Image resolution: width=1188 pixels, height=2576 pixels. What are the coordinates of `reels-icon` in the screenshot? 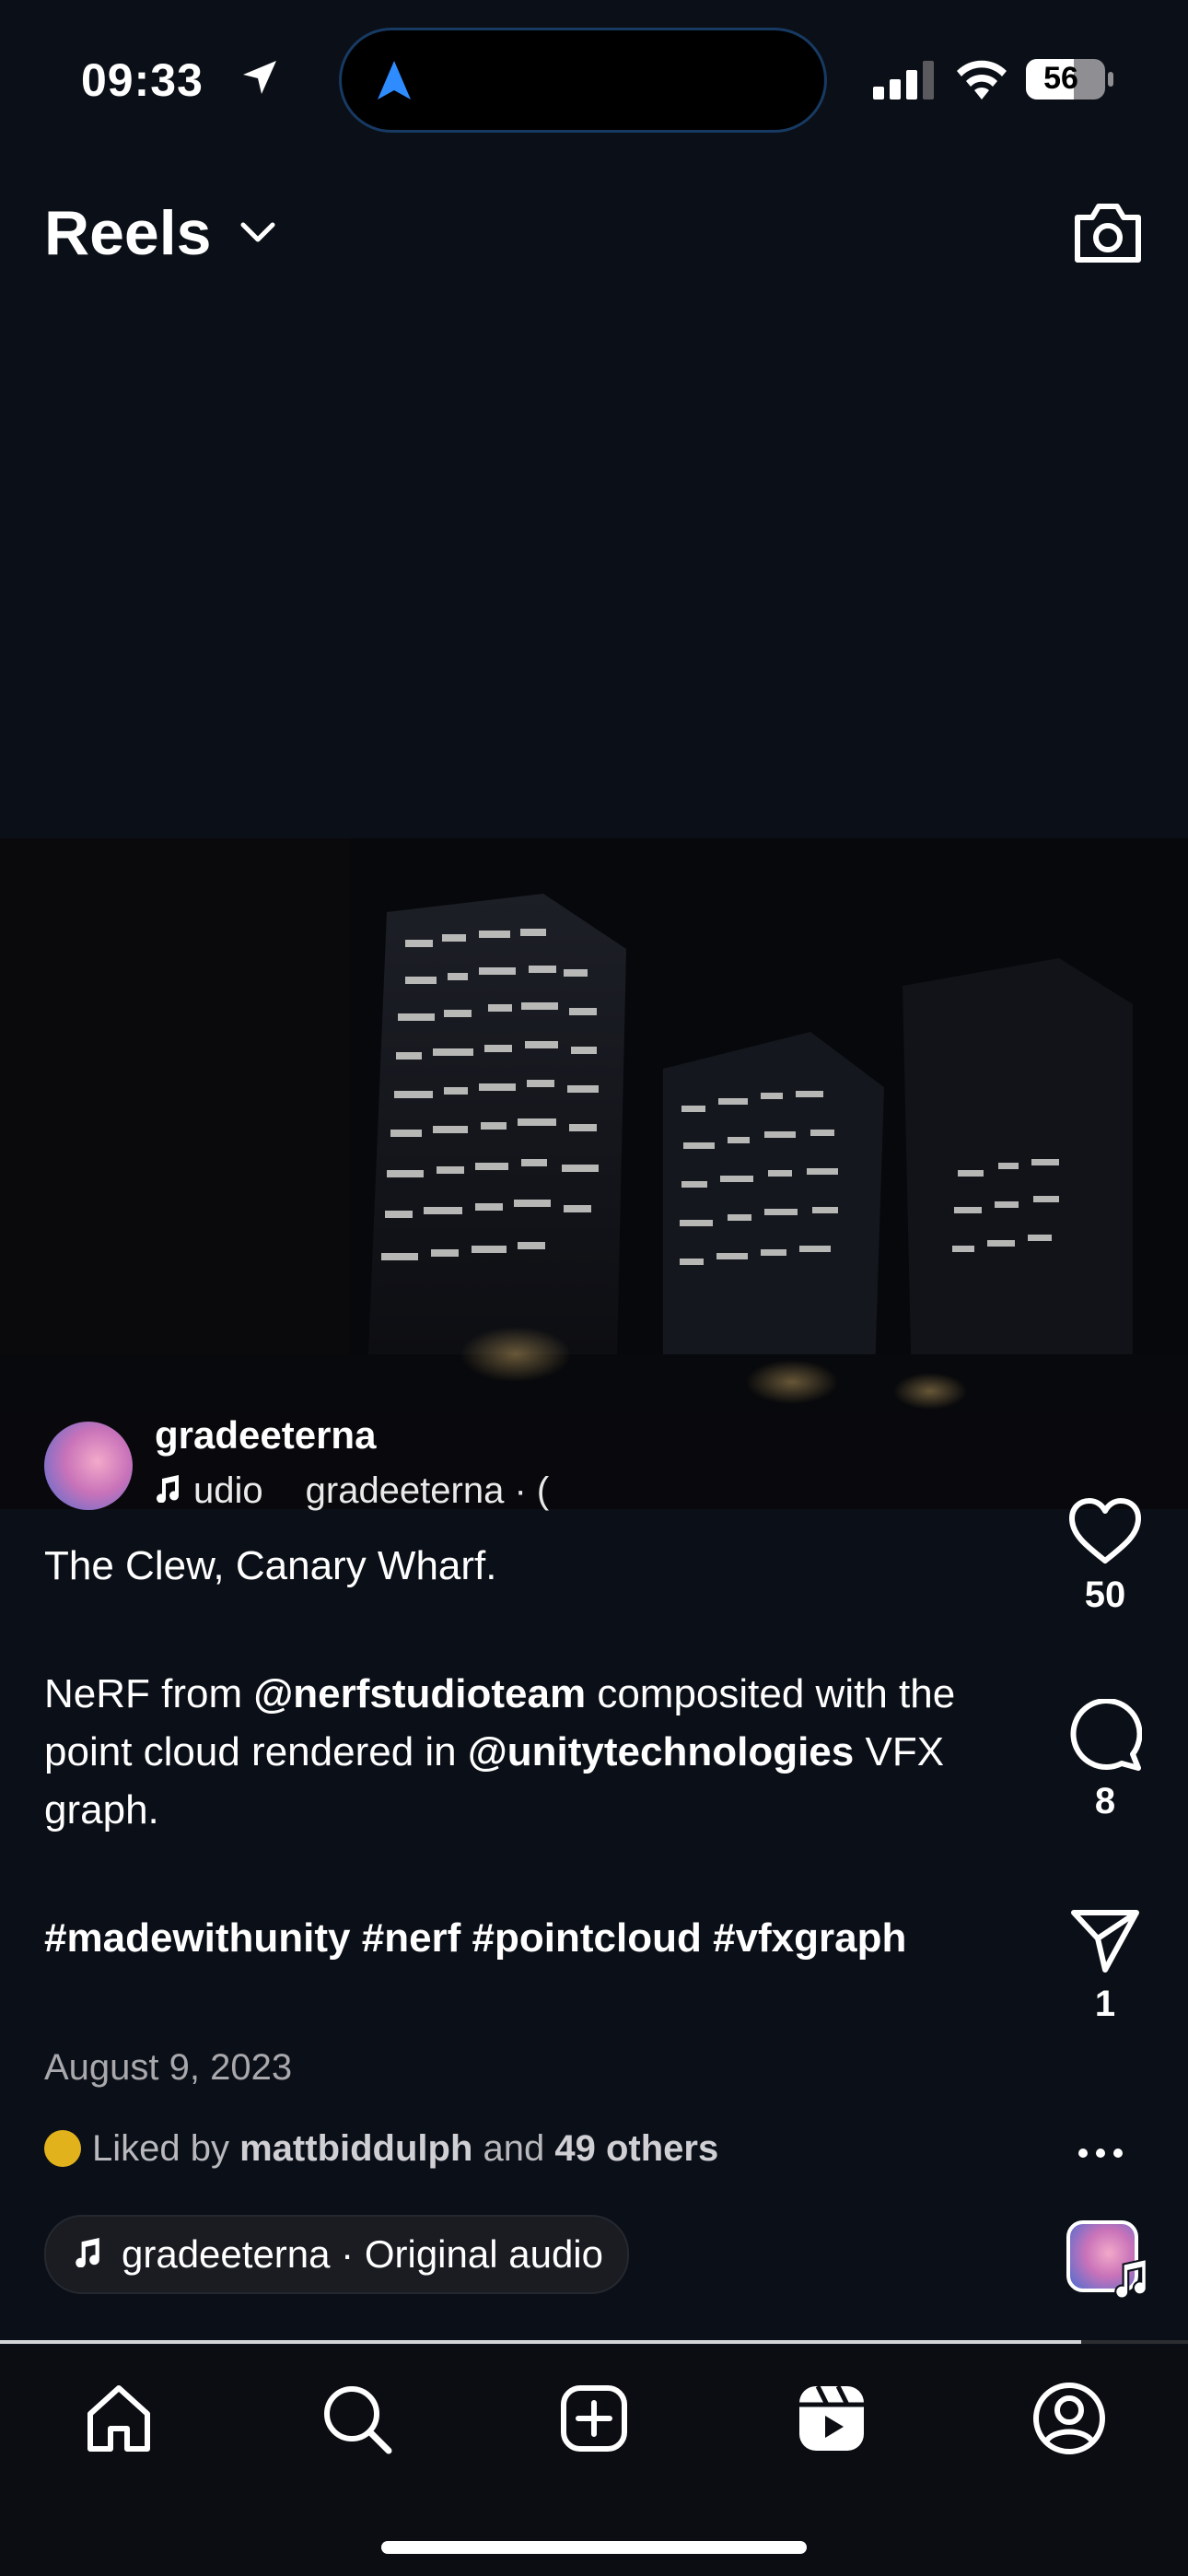 It's located at (831, 2418).